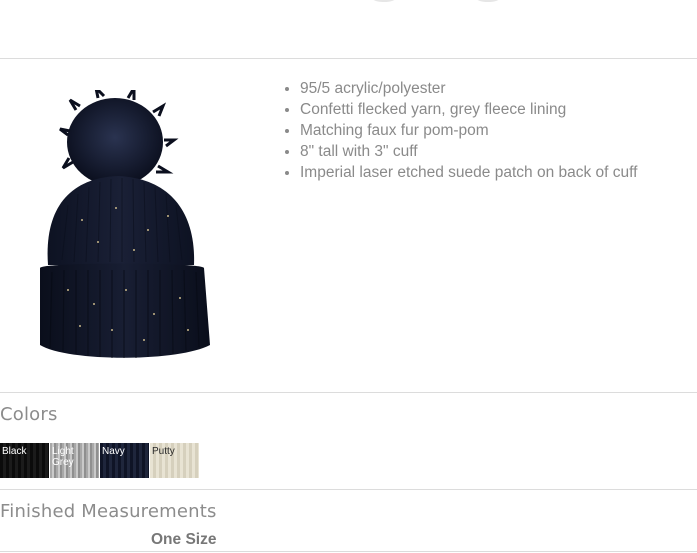  Describe the element at coordinates (119, 138) in the screenshot. I see `pom-pom` at that location.